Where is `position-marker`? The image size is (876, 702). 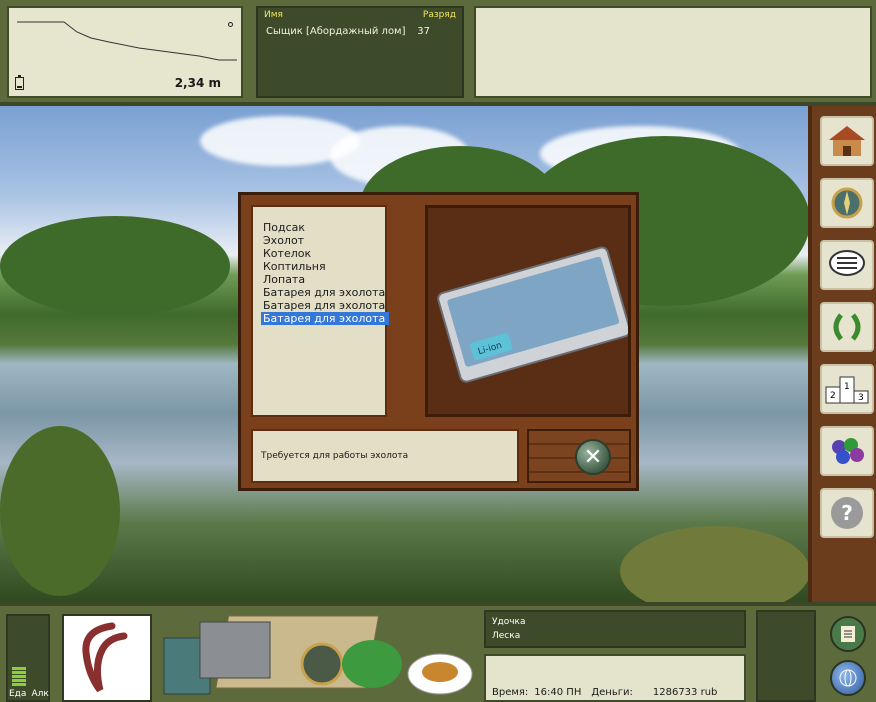
position-marker is located at coordinates (230, 24).